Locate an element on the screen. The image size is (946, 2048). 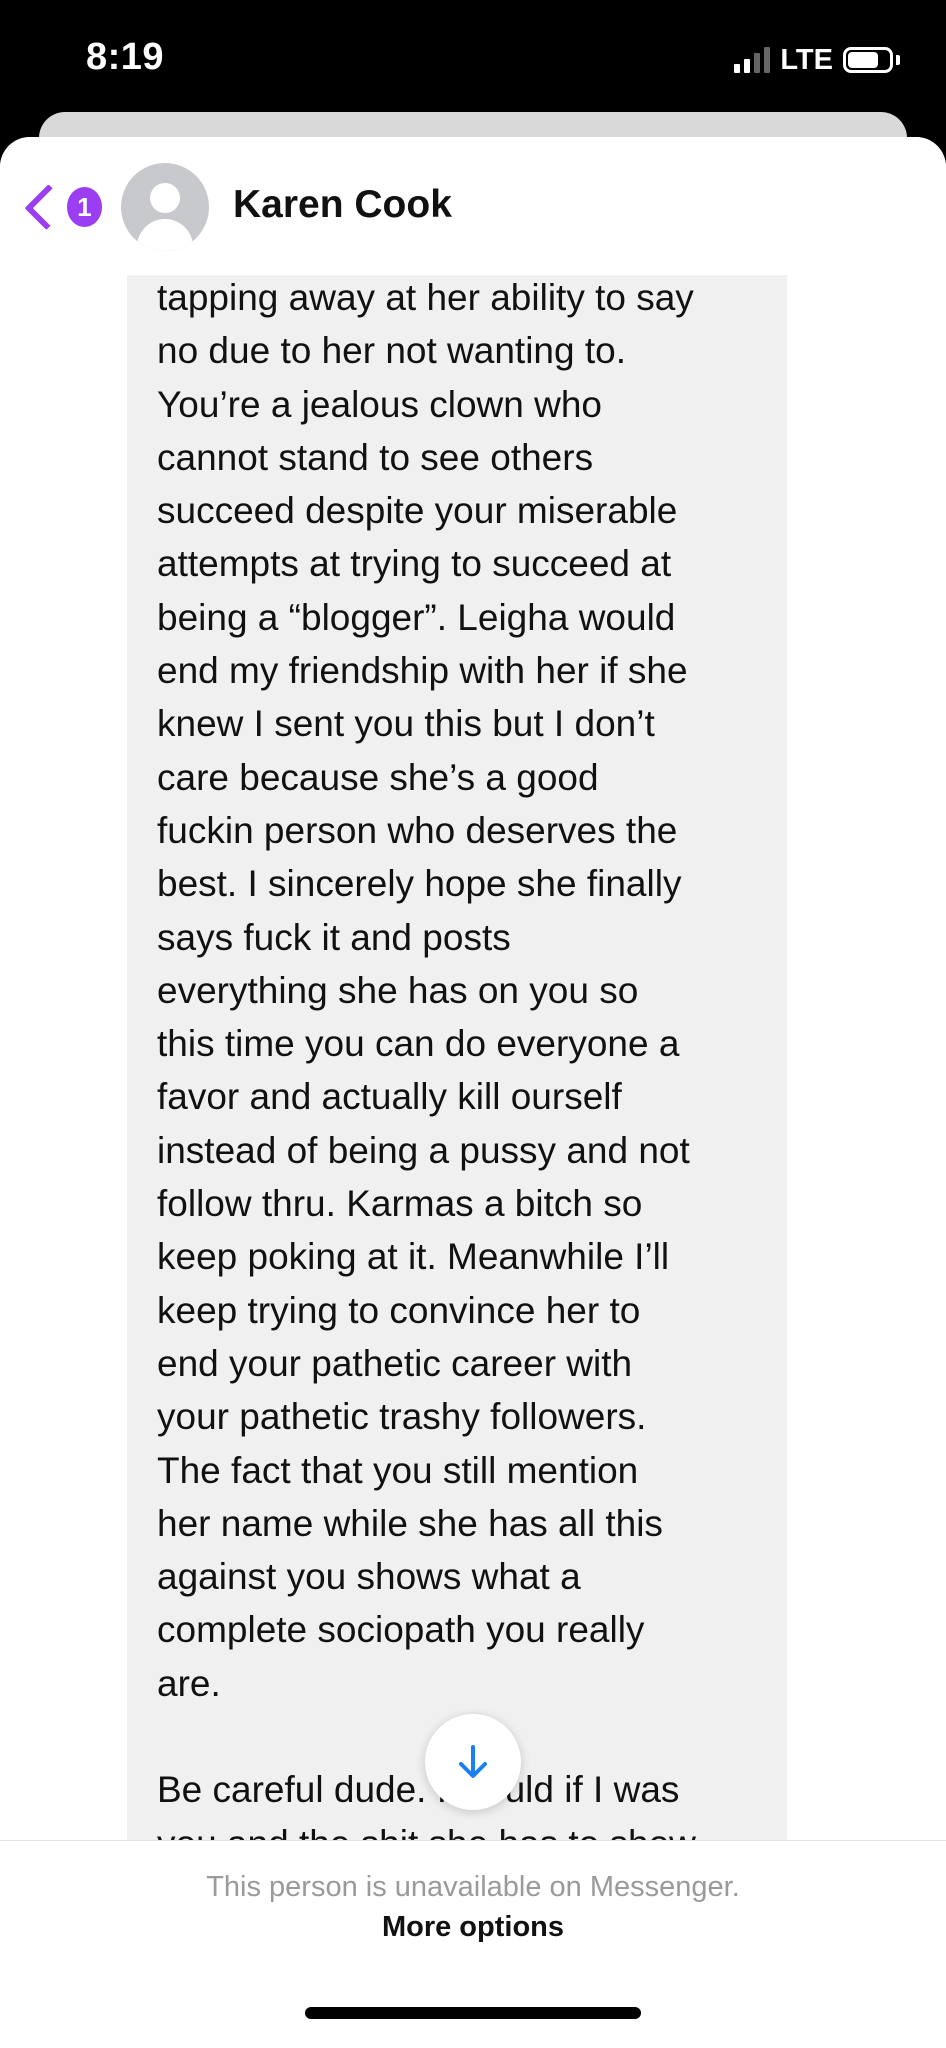
home-indicator is located at coordinates (473, 2013).